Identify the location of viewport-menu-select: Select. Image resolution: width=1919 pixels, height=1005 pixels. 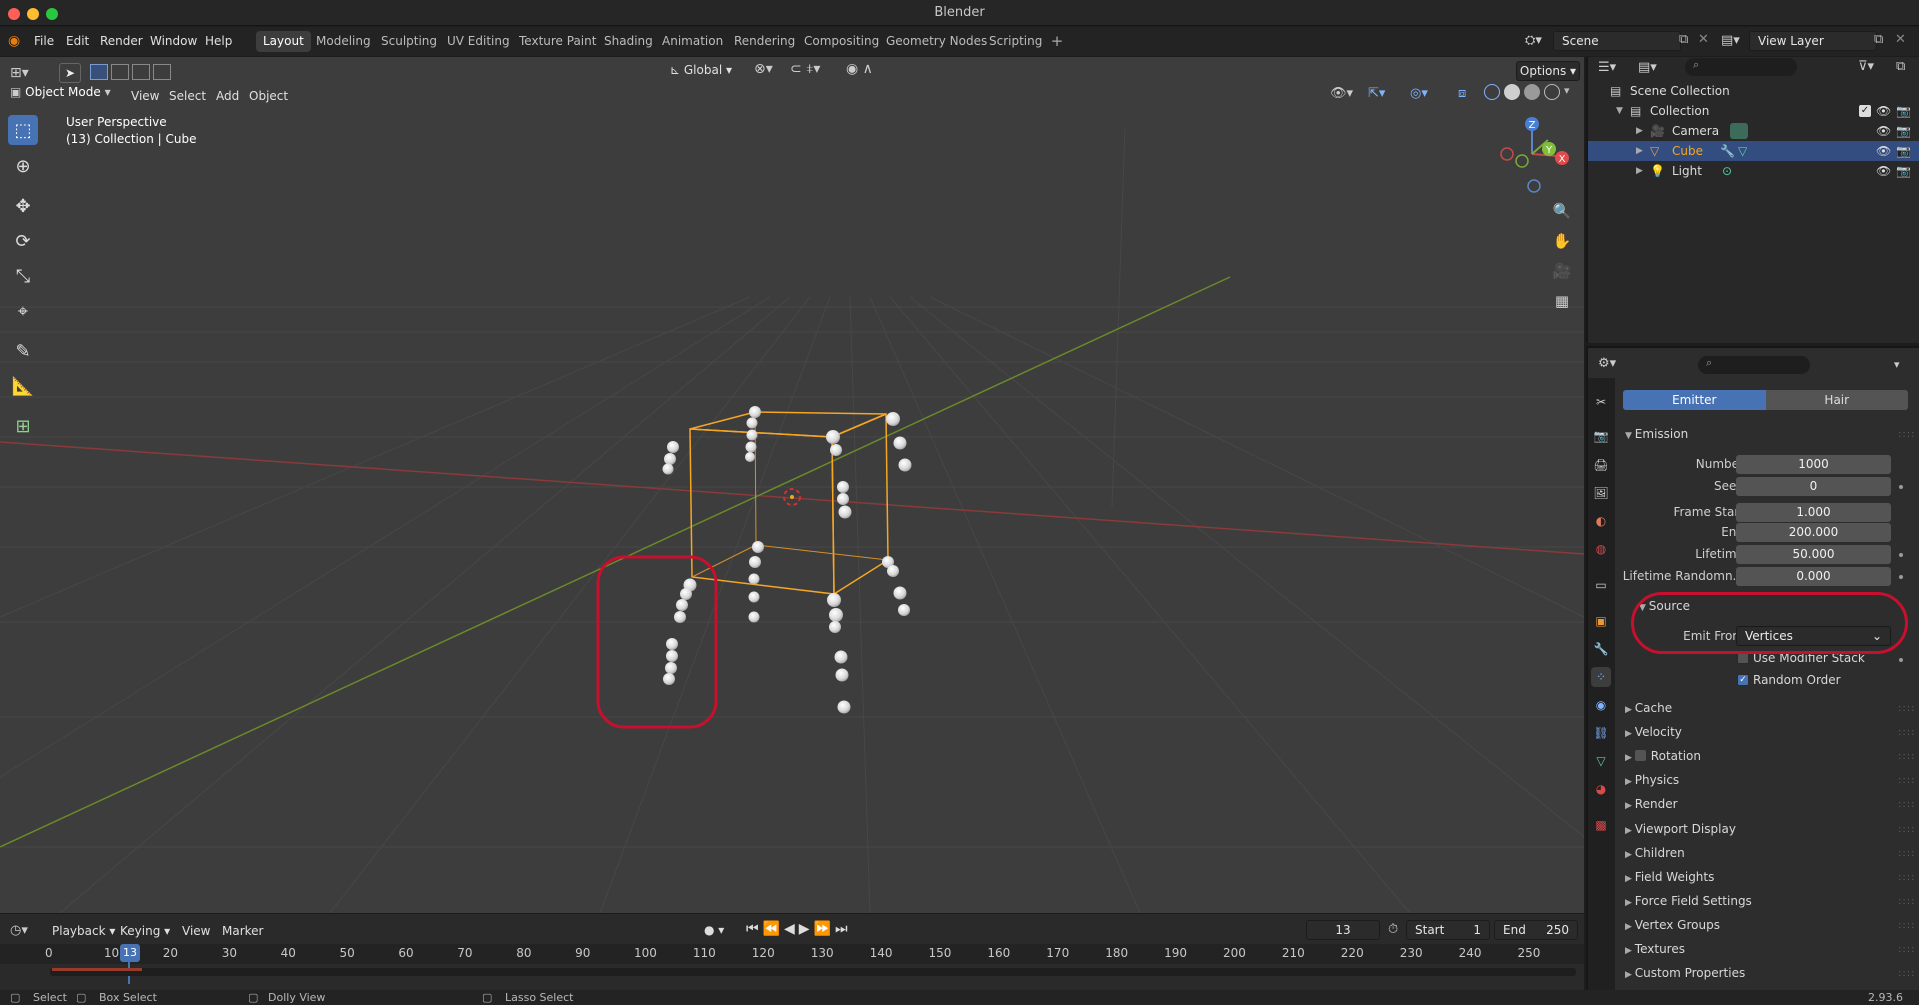
(187, 96).